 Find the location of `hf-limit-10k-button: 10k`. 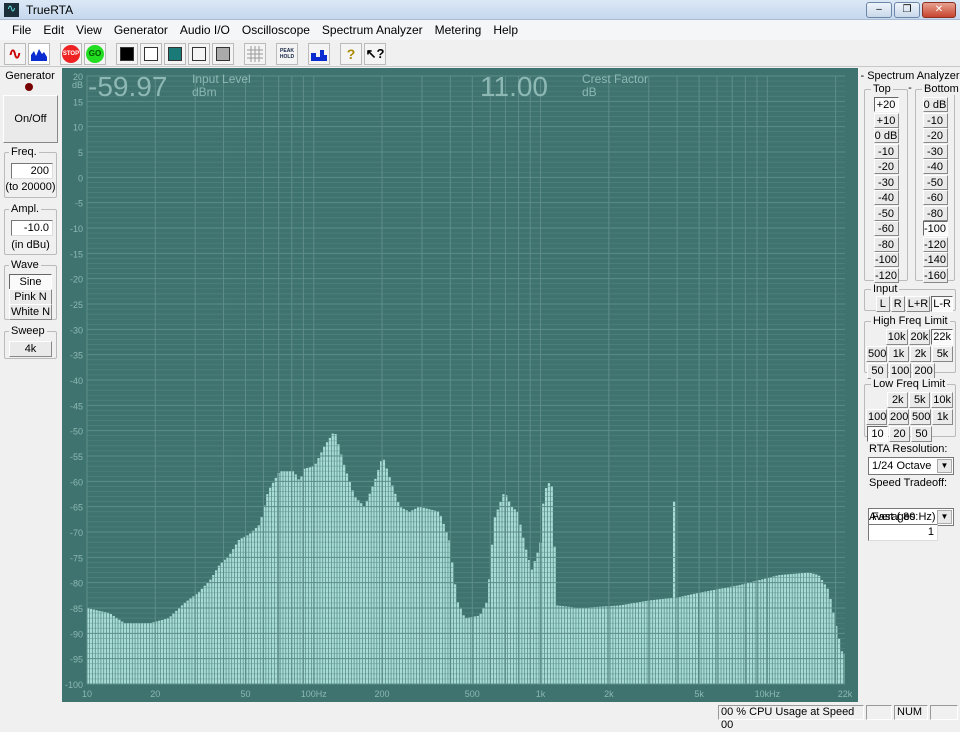

hf-limit-10k-button: 10k is located at coordinates (896, 337).